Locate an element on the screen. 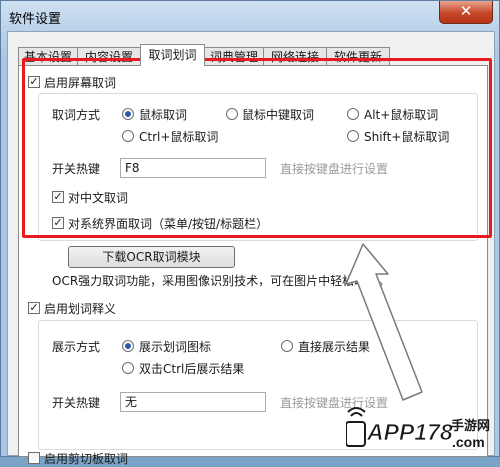  select-hotkey-label: 开关热键 is located at coordinates (76, 403).